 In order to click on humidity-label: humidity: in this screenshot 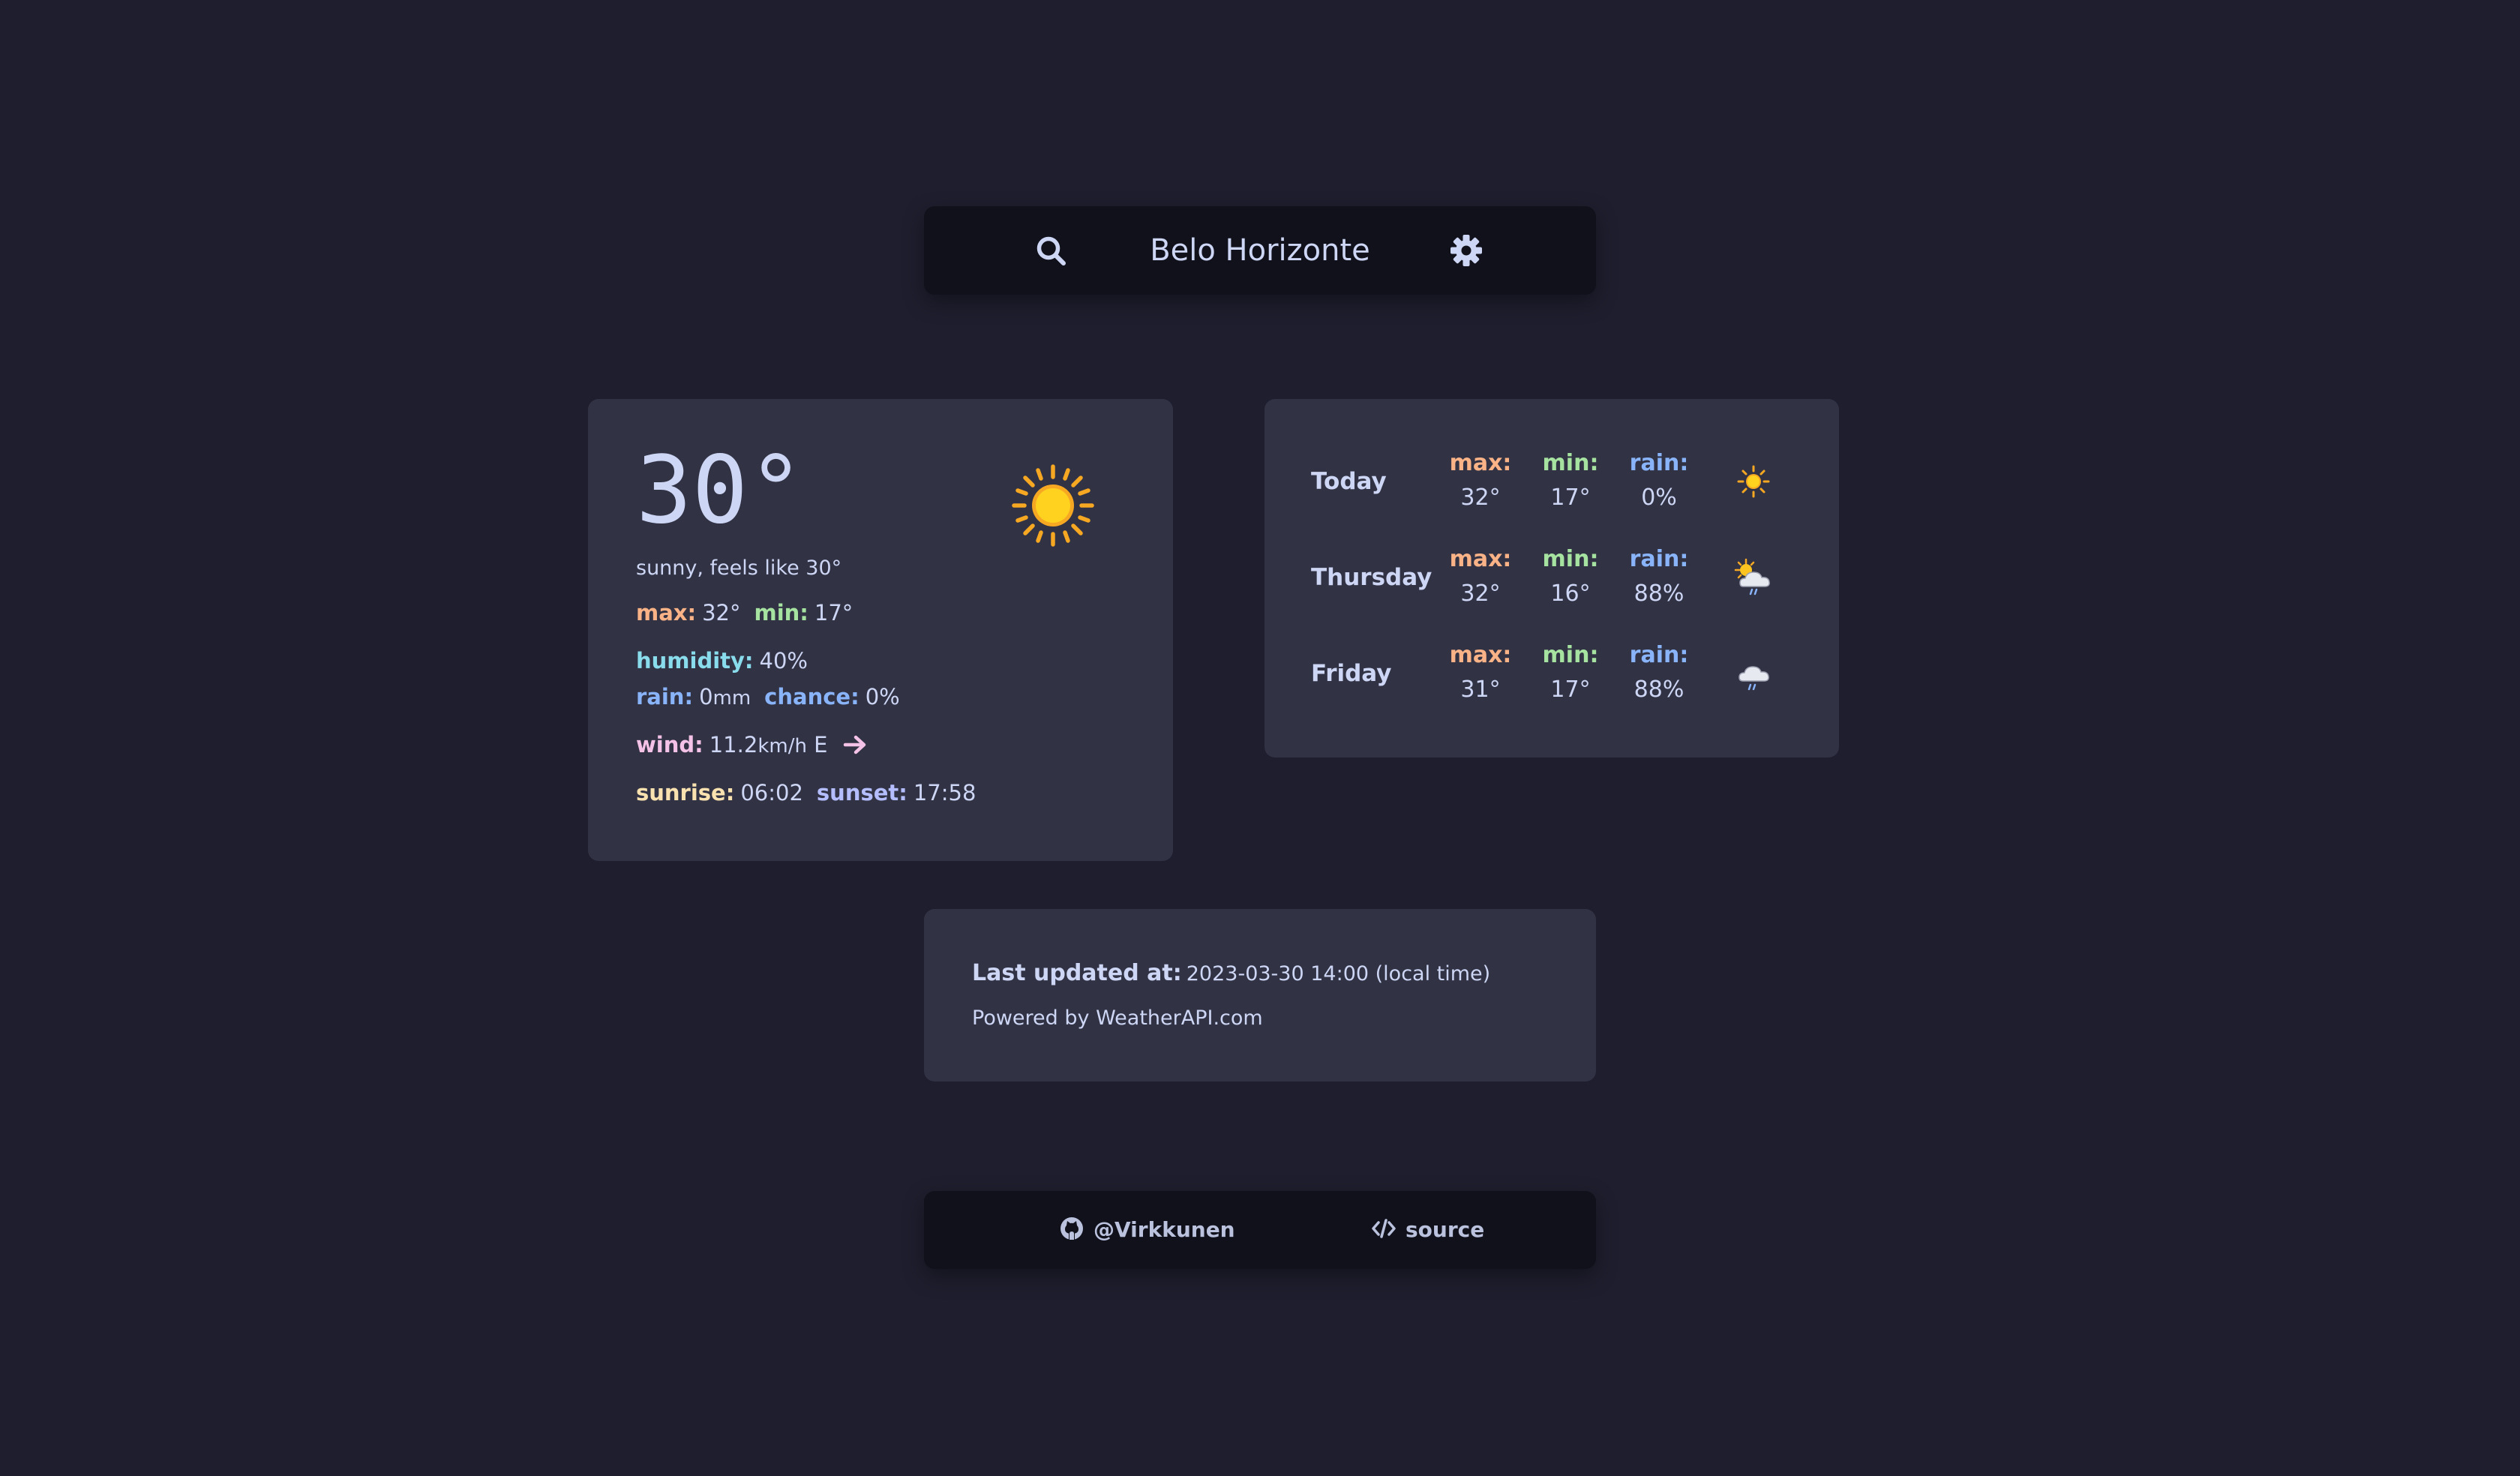, I will do `click(695, 661)`.